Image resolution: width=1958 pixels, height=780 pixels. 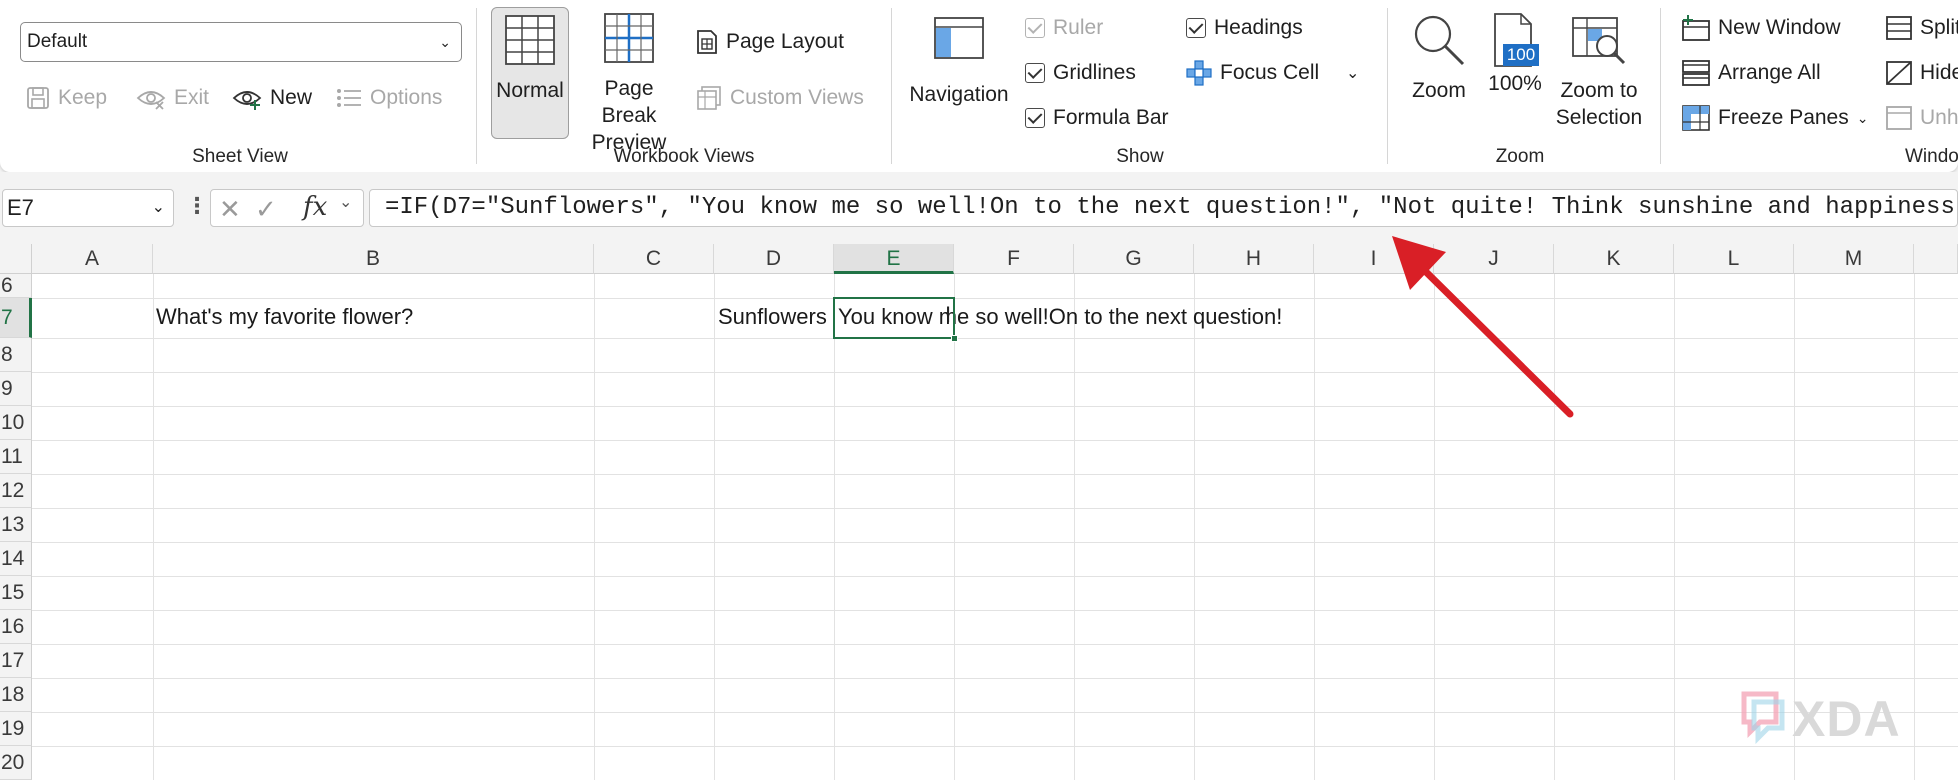 I want to click on annotation-arrow, so click(x=1483, y=327).